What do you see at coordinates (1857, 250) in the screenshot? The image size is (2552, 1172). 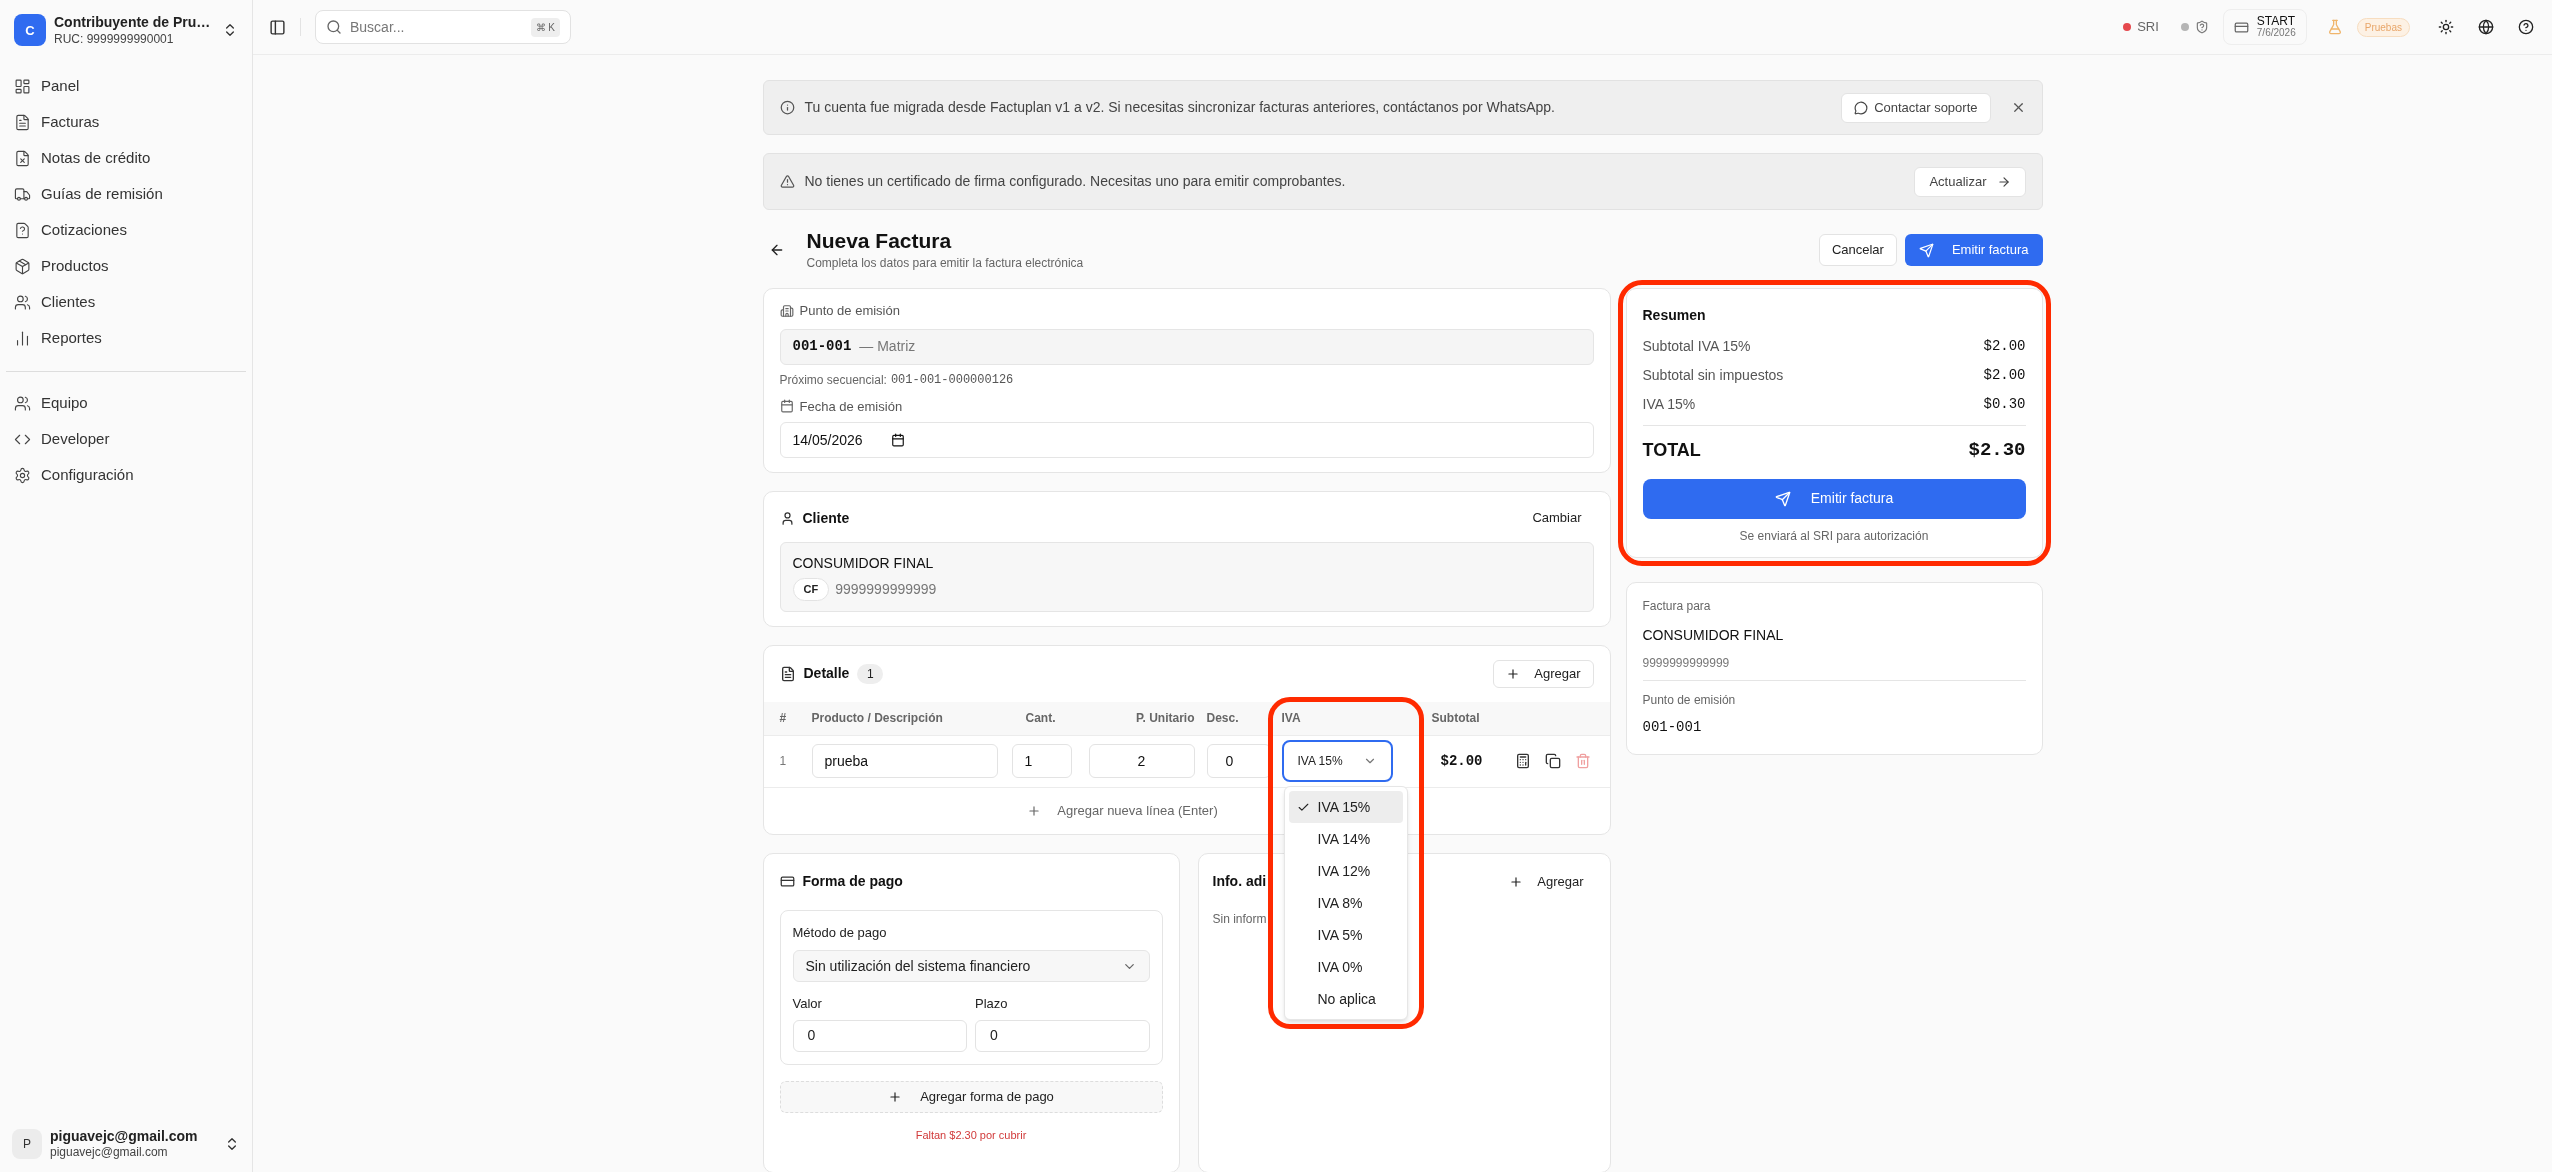 I see `cancel-button: Cancelar` at bounding box center [1857, 250].